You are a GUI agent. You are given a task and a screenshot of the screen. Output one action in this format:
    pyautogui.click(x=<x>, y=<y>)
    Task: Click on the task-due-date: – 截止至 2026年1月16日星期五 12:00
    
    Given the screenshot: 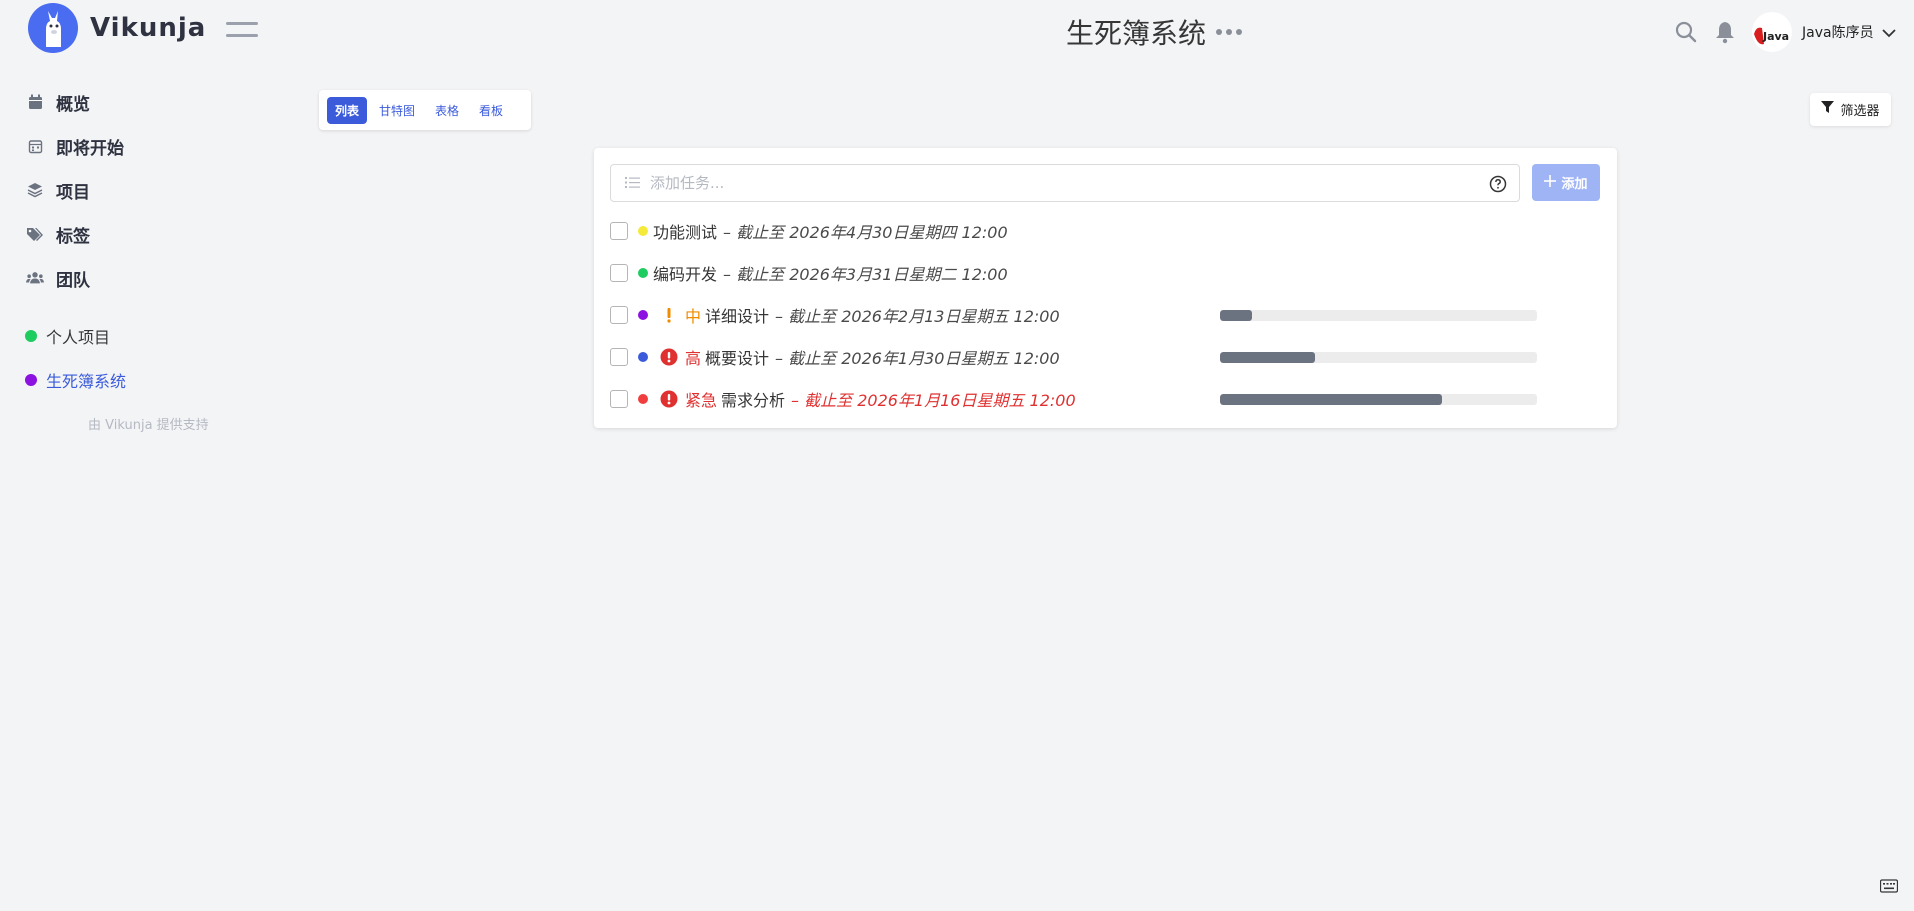 What is the action you would take?
    pyautogui.click(x=933, y=400)
    